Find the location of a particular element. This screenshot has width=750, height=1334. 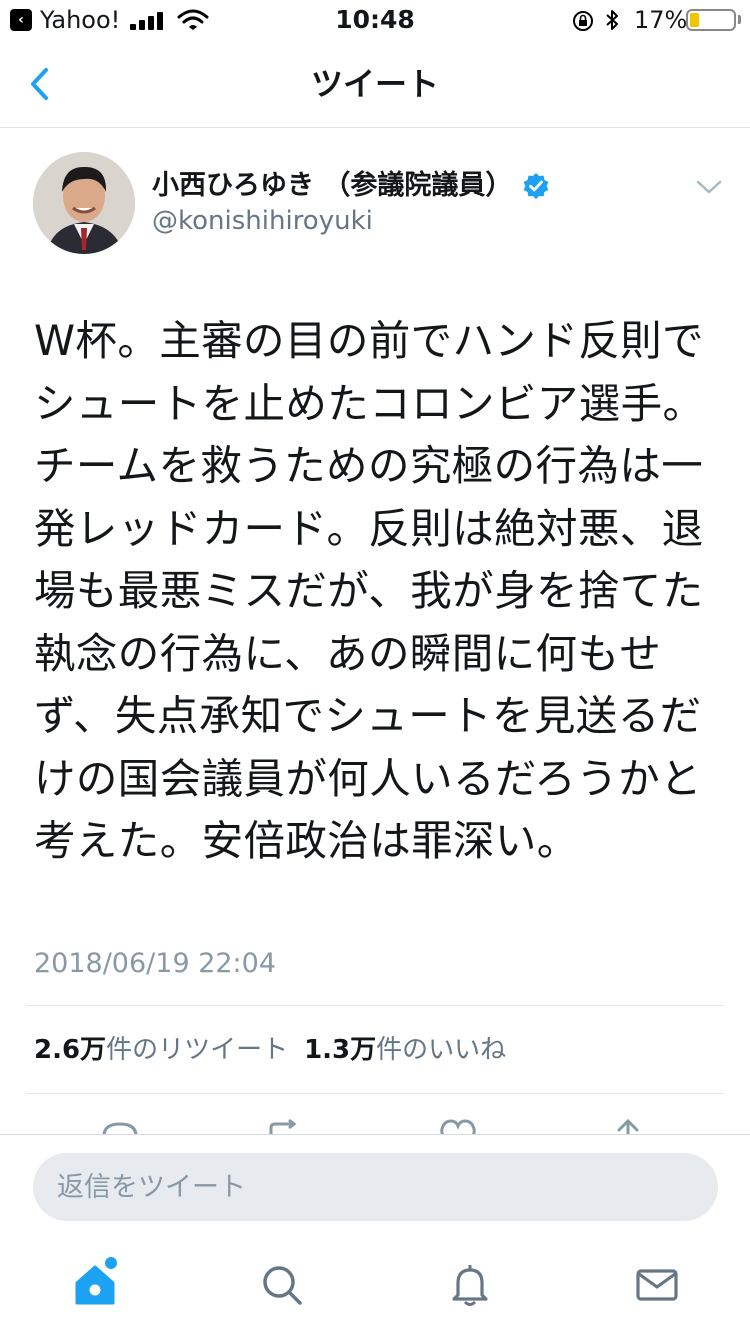

tab-notifications is located at coordinates (470, 1285).